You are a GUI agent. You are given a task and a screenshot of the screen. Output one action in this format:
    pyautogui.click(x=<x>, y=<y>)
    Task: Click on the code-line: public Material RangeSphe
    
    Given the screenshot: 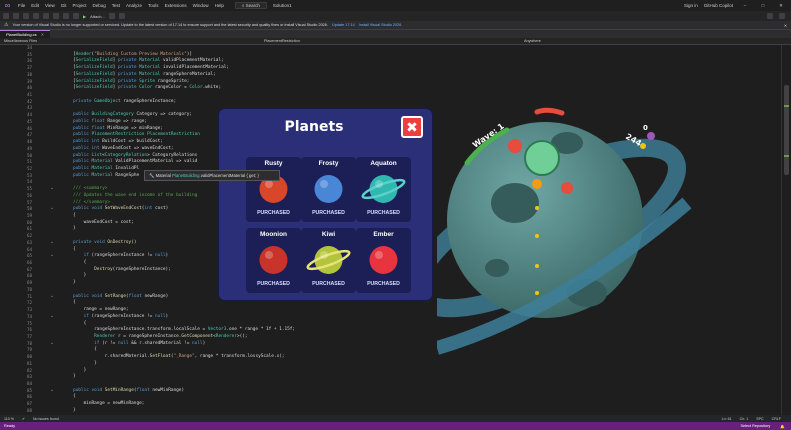 What is the action you would take?
    pyautogui.click(x=106, y=175)
    